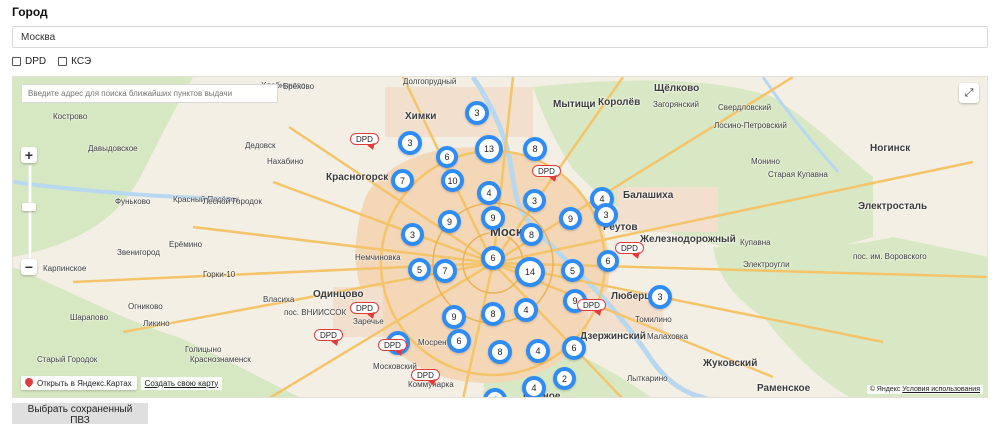 The image size is (1000, 427). Describe the element at coordinates (29, 383) in the screenshot. I see `location-pin-icon` at that location.